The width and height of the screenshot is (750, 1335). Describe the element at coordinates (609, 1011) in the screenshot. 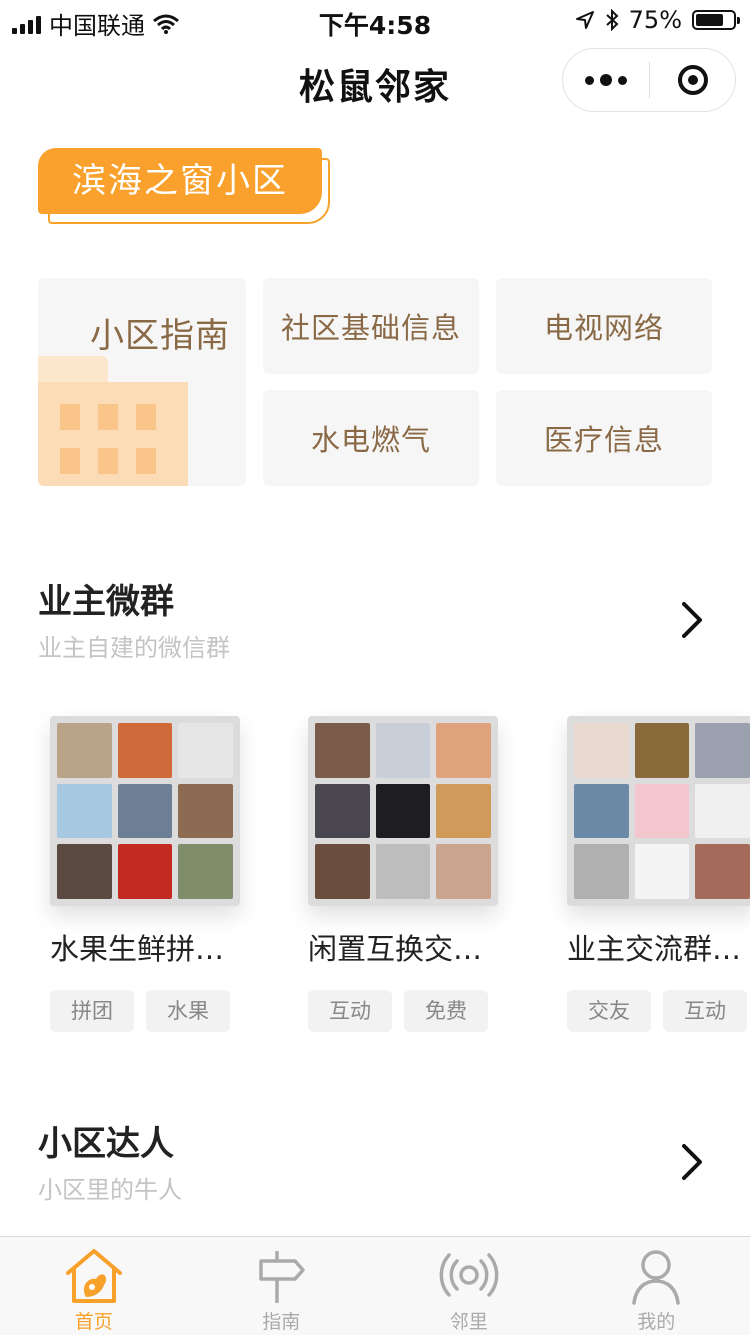

I see `group-tag: 交友` at that location.